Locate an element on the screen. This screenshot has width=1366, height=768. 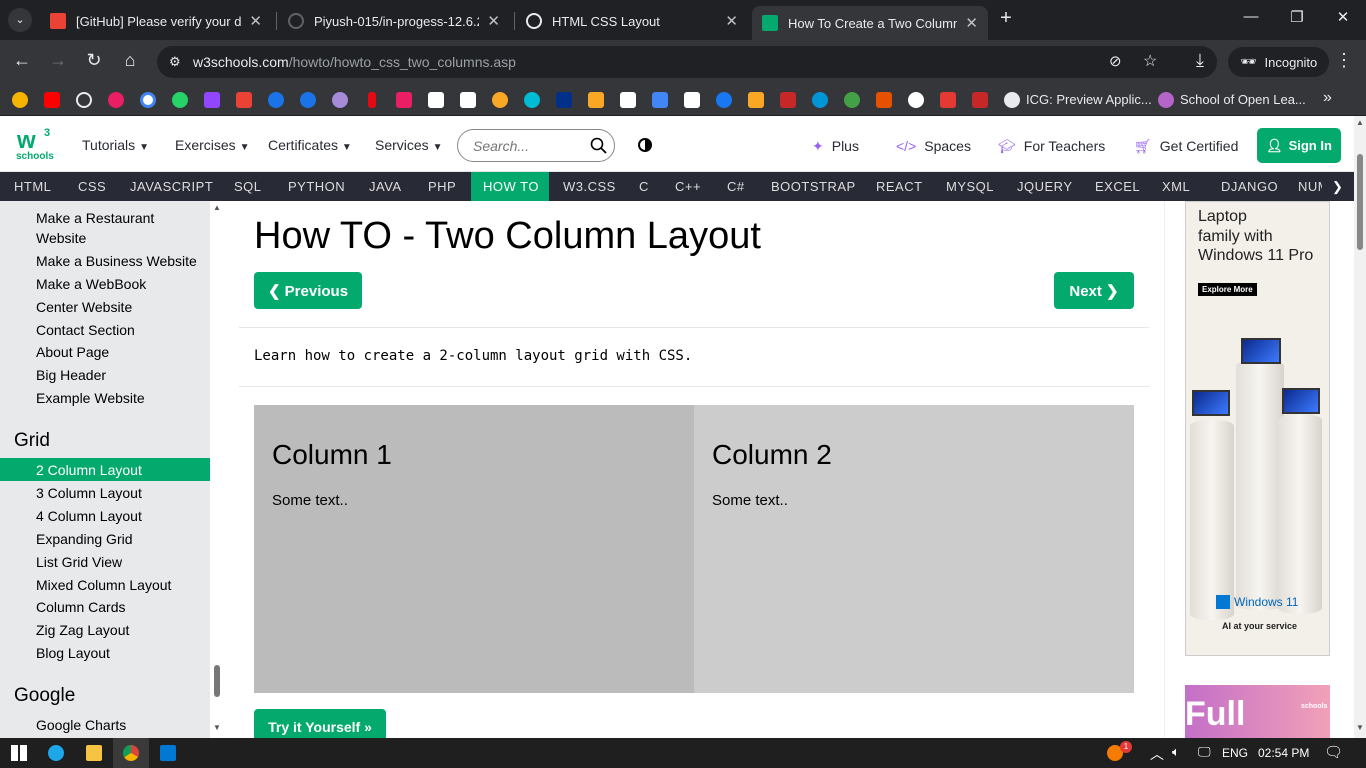
windows-start-icon is located at coordinates (19, 753).